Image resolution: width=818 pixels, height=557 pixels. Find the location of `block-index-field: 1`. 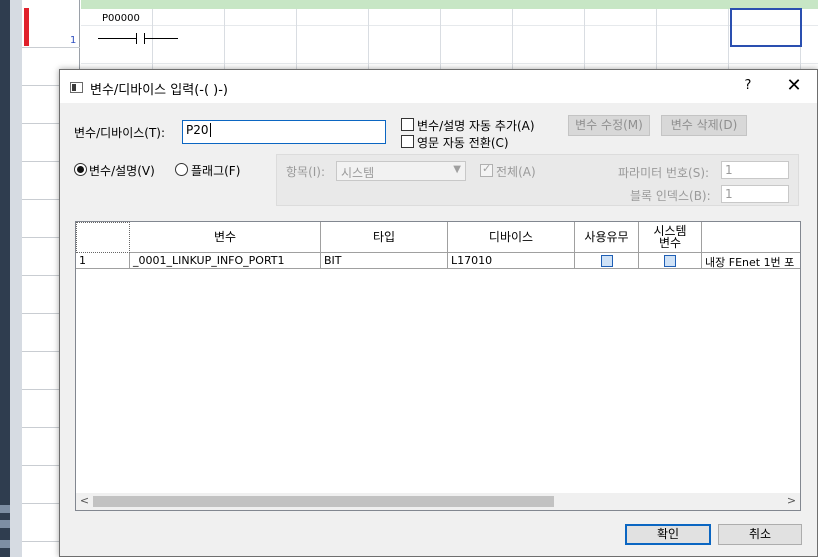

block-index-field: 1 is located at coordinates (755, 194).